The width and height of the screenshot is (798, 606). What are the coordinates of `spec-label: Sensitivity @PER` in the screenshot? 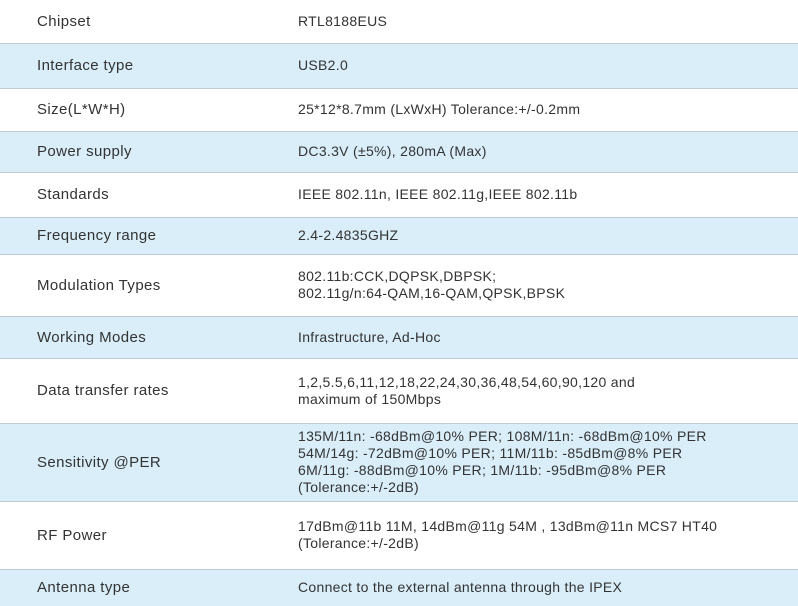 It's located at (130, 462).